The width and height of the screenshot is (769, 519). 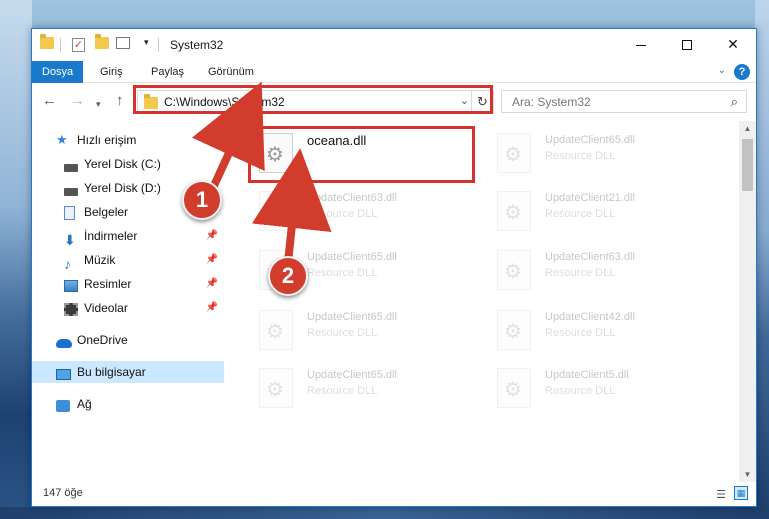 What do you see at coordinates (71, 212) in the screenshot?
I see `document-icon` at bounding box center [71, 212].